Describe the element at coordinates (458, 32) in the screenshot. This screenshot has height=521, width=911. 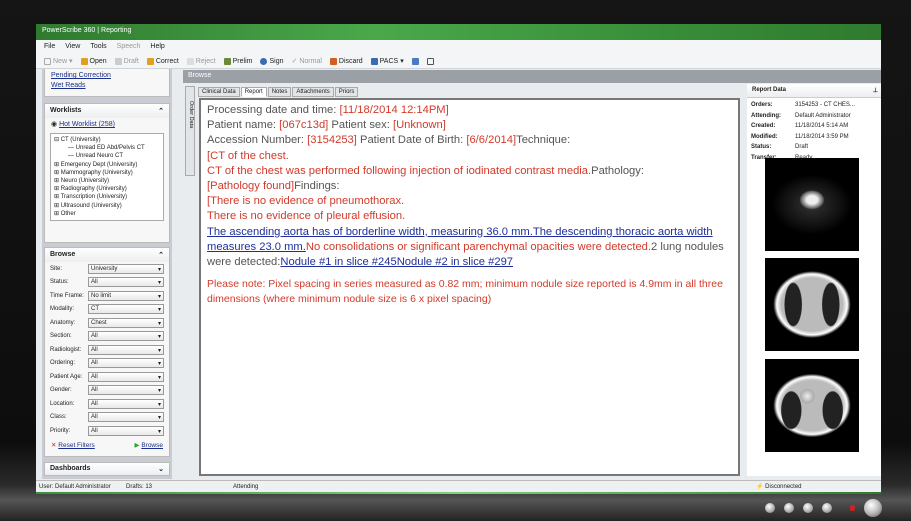
I see `title-bar: PowerScribe 360 | Reporting` at that location.